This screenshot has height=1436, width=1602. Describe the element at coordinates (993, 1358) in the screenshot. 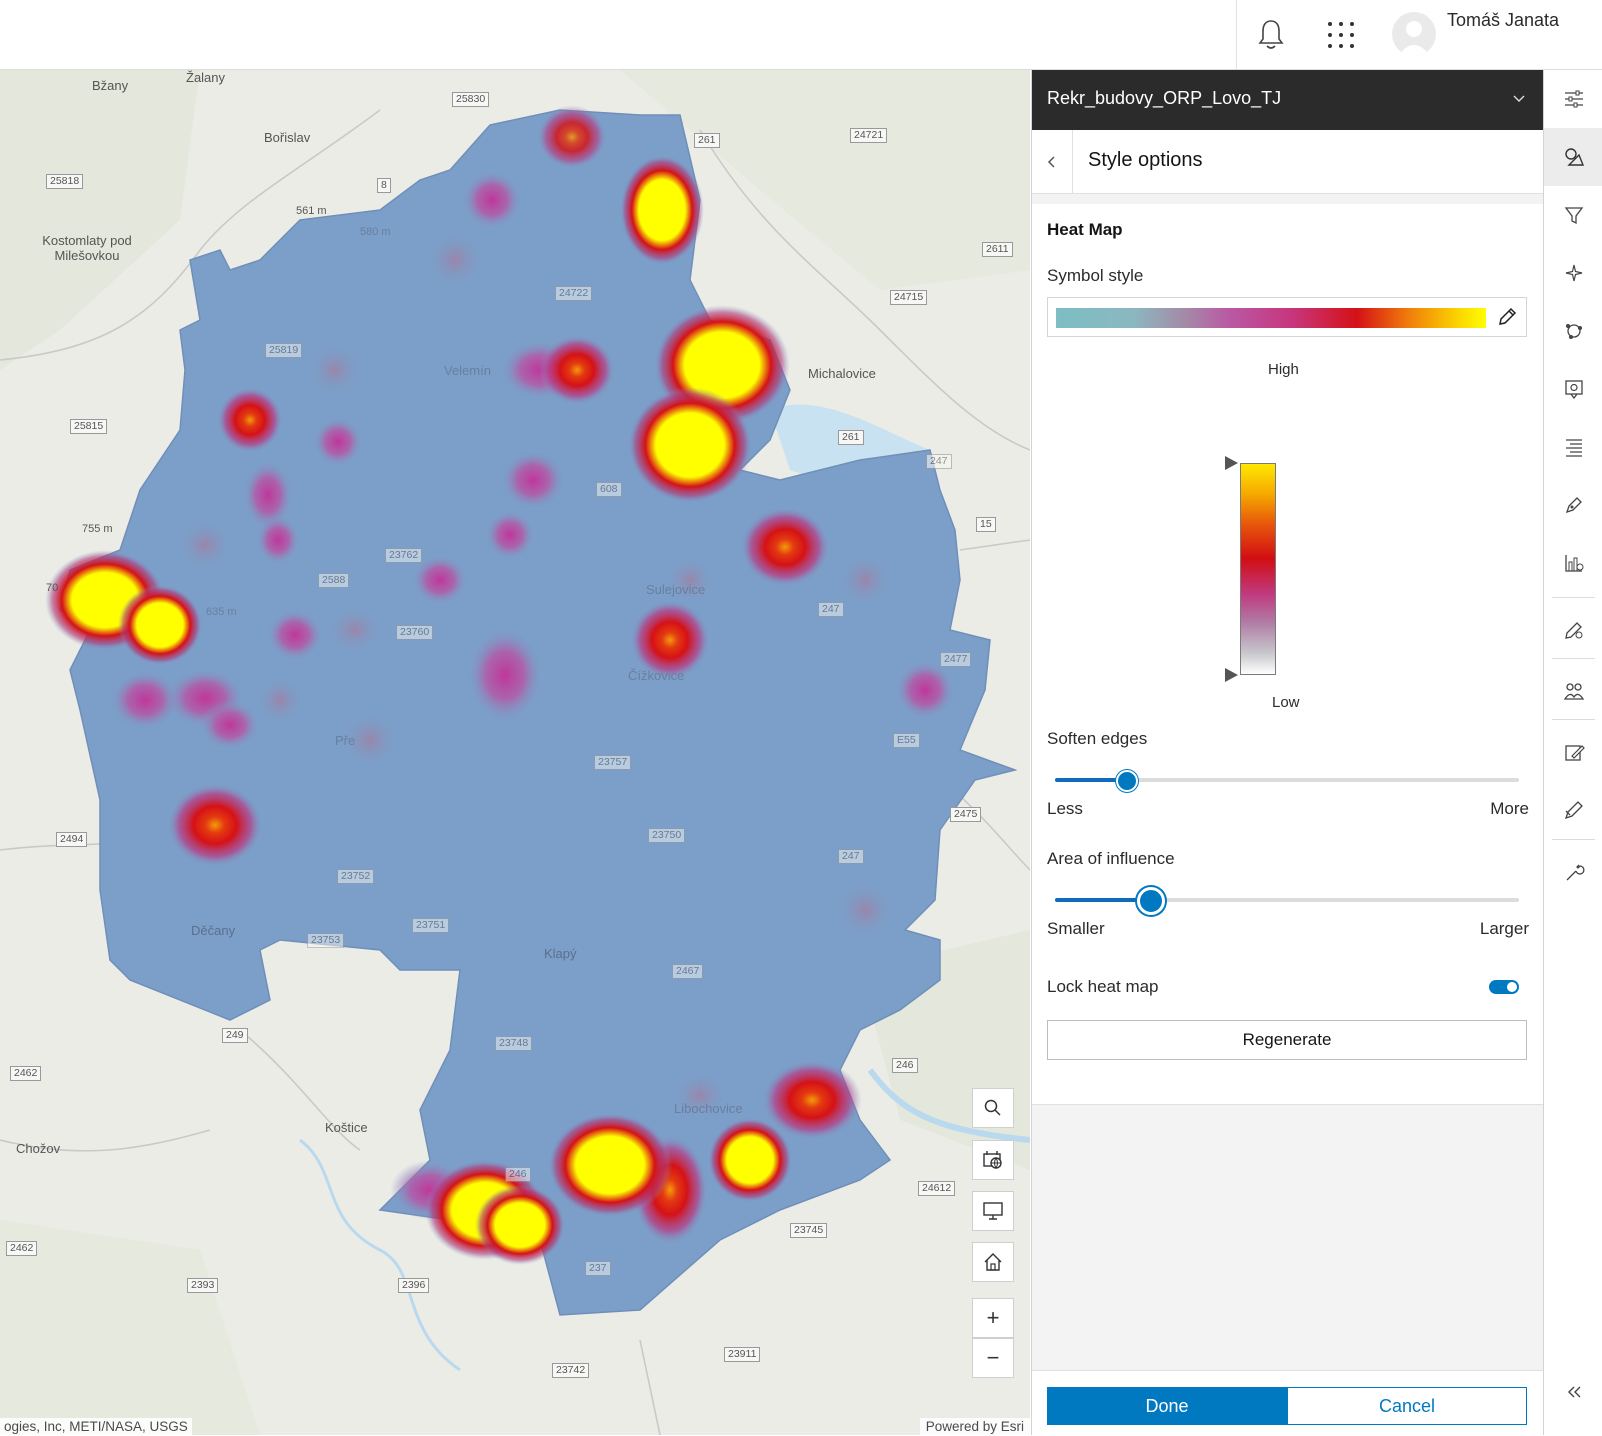

I see `zoom-out-button: −` at that location.